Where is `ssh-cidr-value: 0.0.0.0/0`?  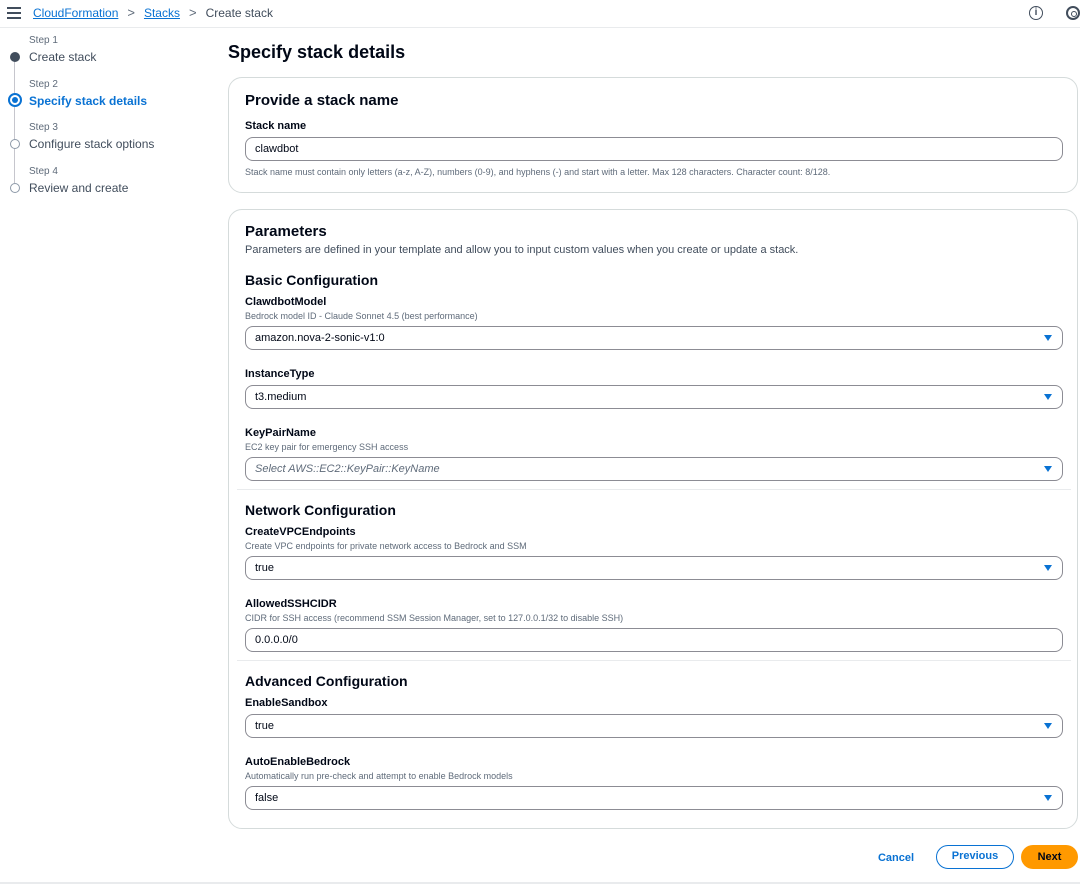
ssh-cidr-value: 0.0.0.0/0 is located at coordinates (276, 640).